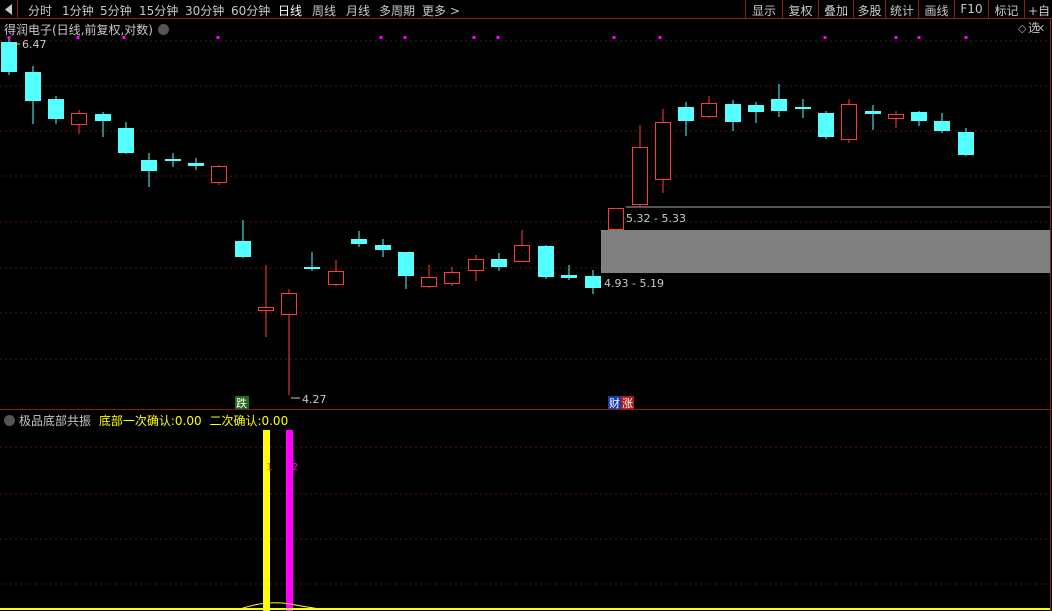 This screenshot has height=611, width=1052. I want to click on confirm-bar-2-label: 2, so click(295, 467).